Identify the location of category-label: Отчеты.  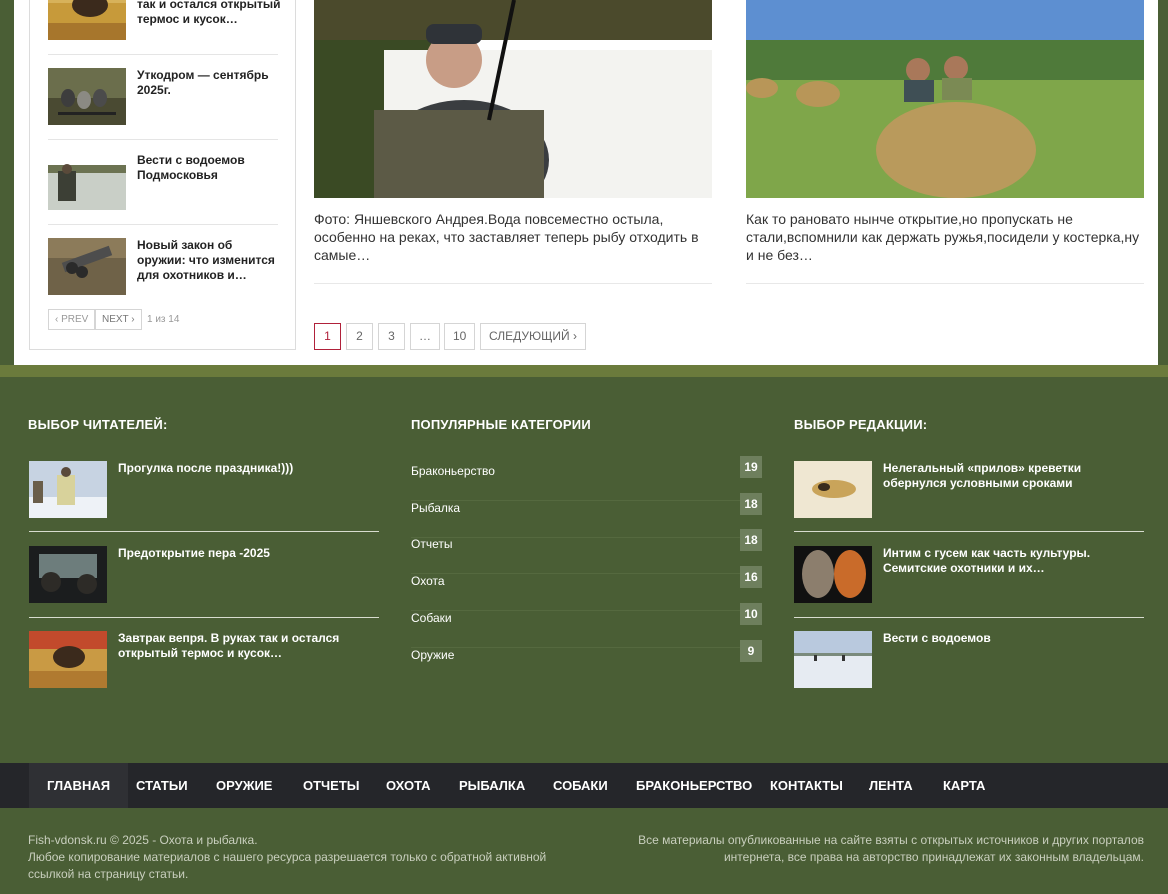
(431, 544).